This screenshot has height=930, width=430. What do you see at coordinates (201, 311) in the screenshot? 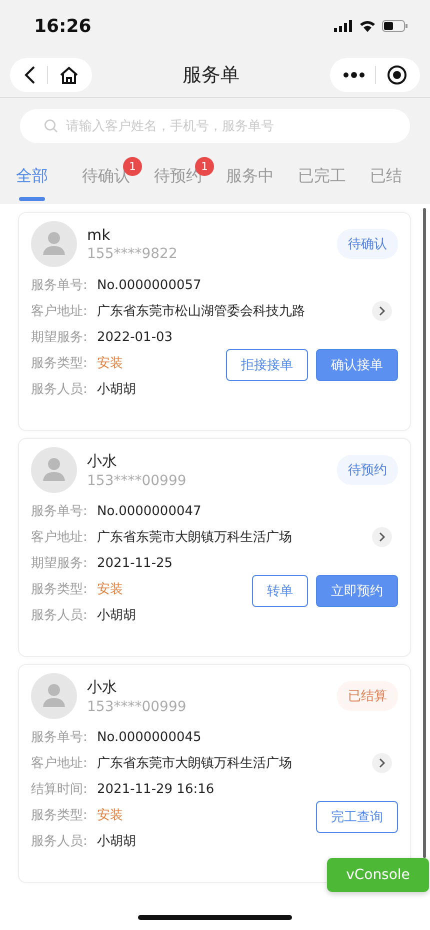
I see `field-value: 广东省东莞市松山湖管委会科技九路` at bounding box center [201, 311].